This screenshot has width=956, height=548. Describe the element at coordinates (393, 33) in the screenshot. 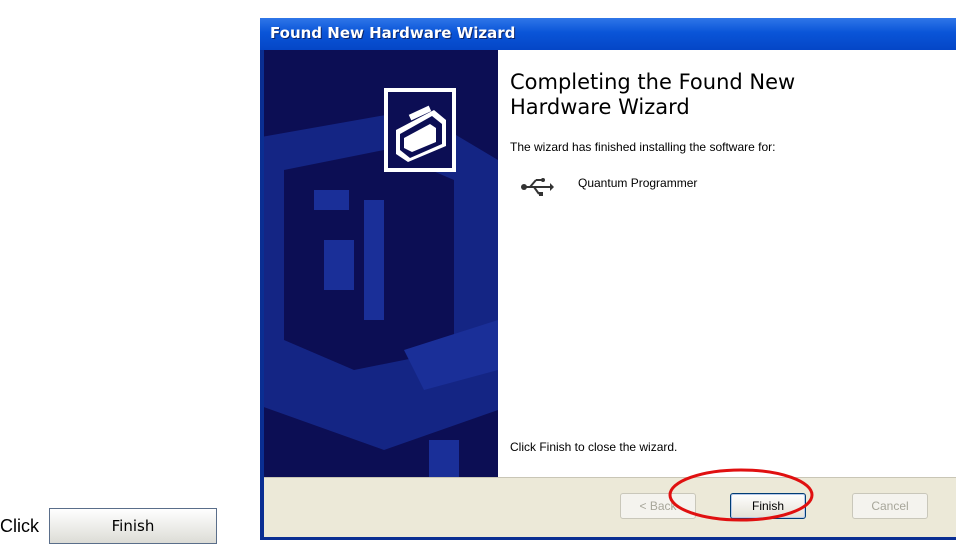

I see `window-title: Found New Hardware Wizard` at that location.